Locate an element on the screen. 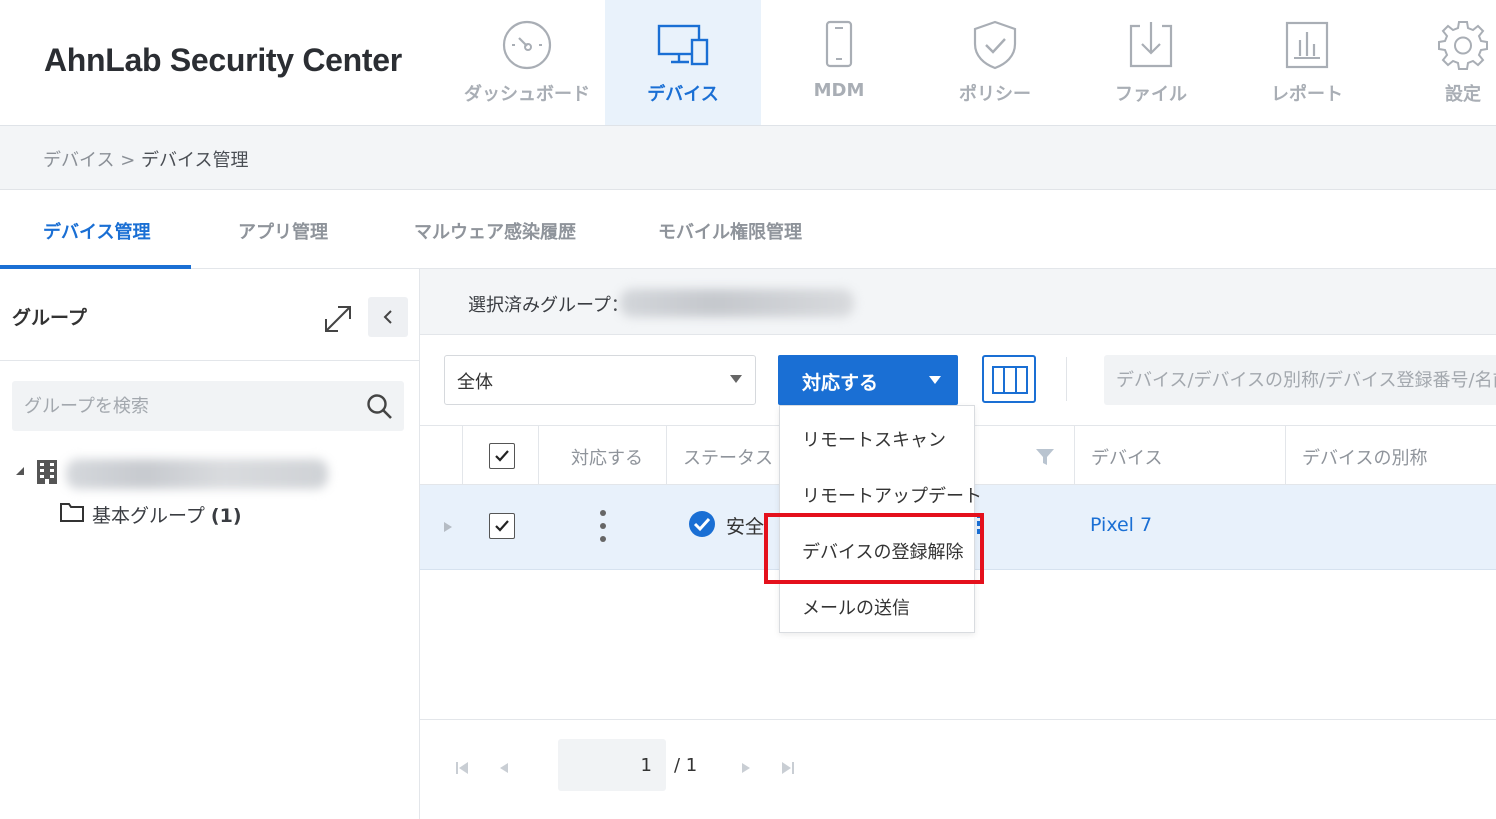 Image resolution: width=1496 pixels, height=819 pixels. toolbar-divider is located at coordinates (1066, 379).